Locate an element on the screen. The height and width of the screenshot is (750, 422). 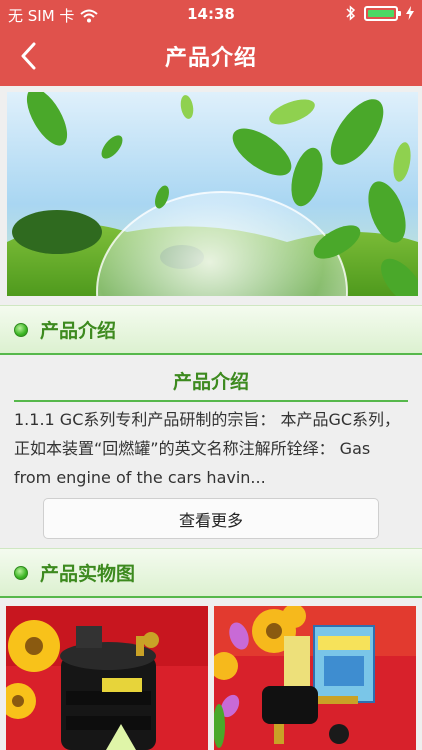
status-right is located at coordinates (380, 13).